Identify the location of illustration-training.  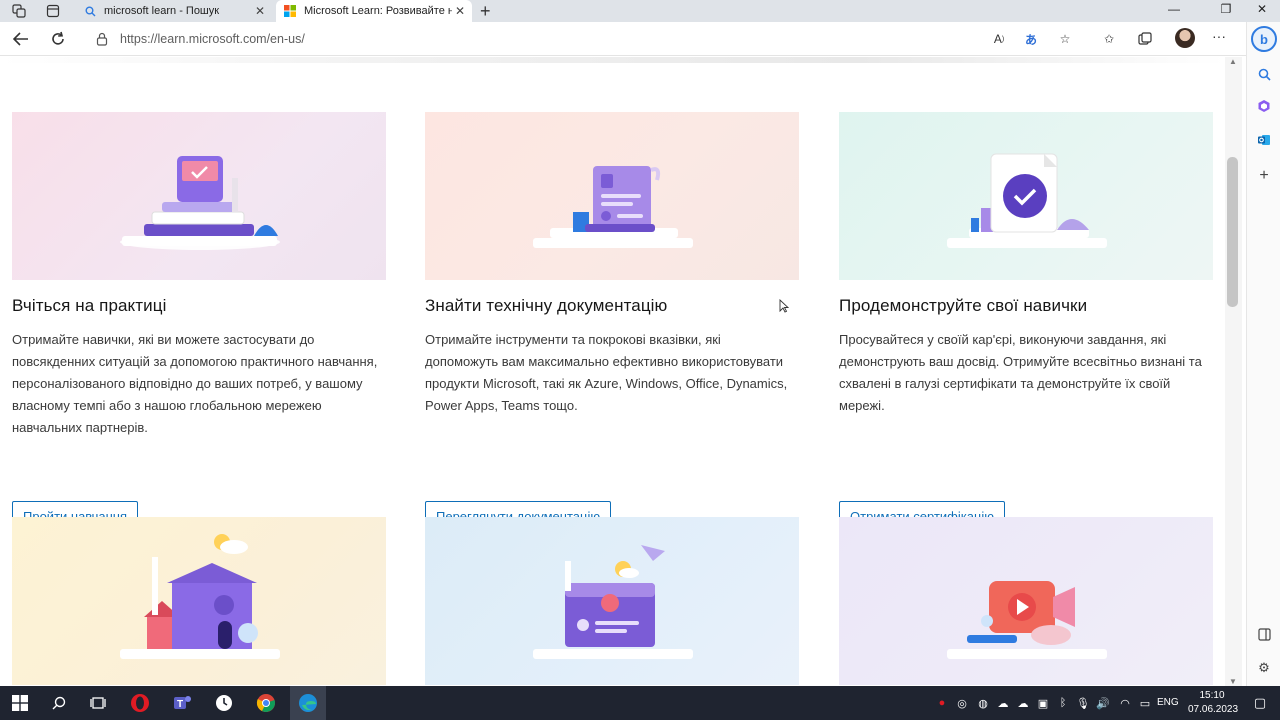
(199, 196).